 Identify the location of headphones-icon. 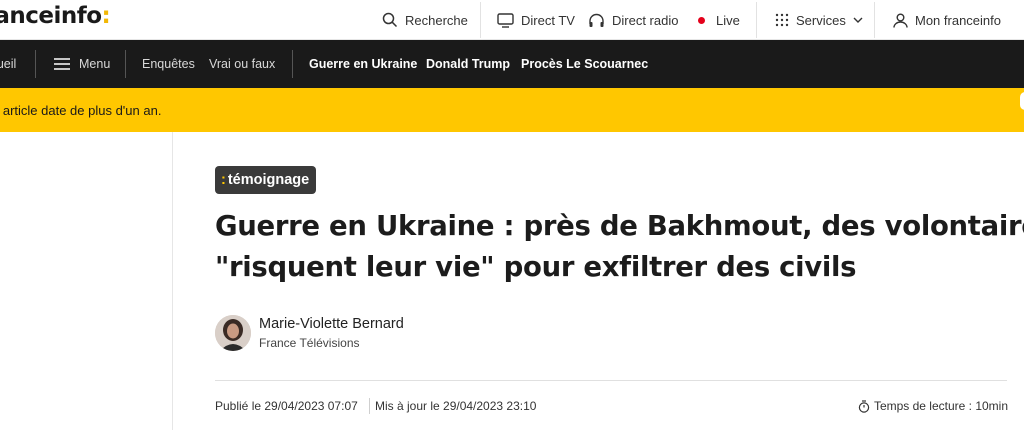
(596, 20).